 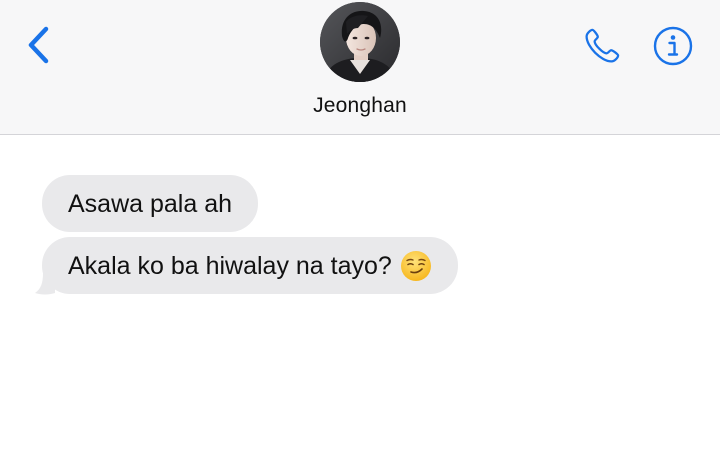 I want to click on avatar, so click(x=360, y=42).